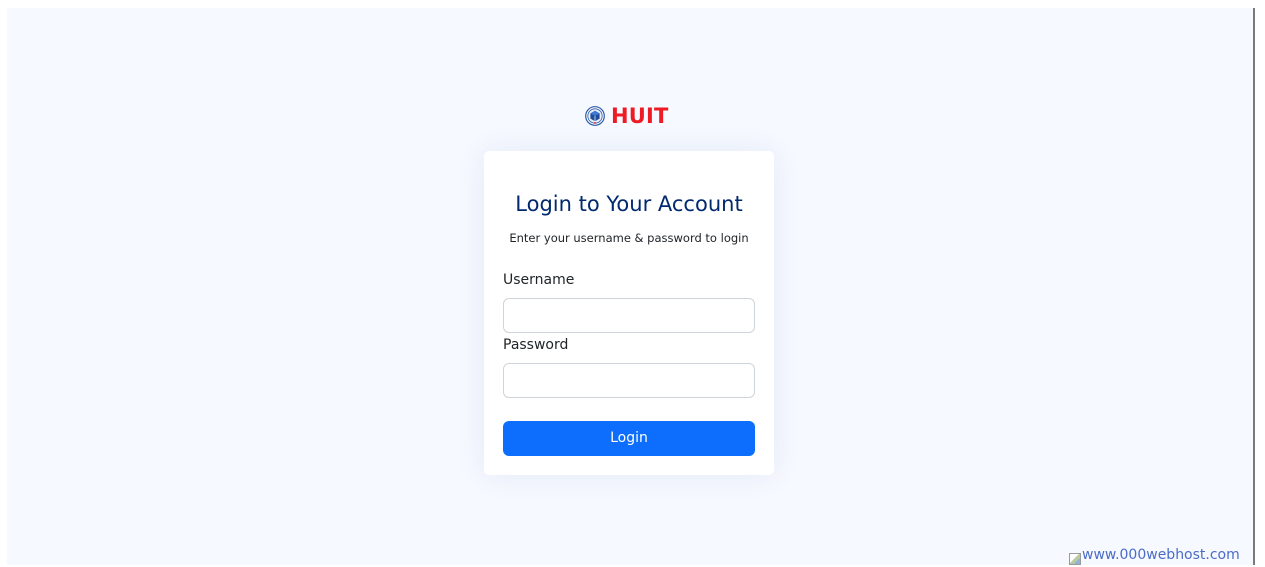 The image size is (1265, 567). What do you see at coordinates (1075, 559) in the screenshot?
I see `broken-image-icon` at bounding box center [1075, 559].